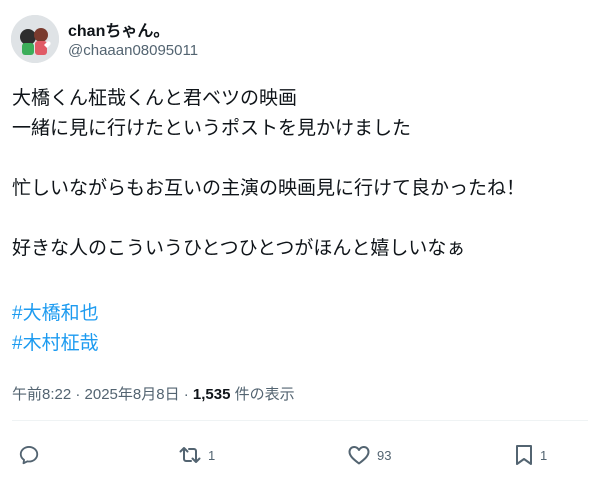 The width and height of the screenshot is (600, 504). I want to click on avatar-illustration, so click(35, 39).